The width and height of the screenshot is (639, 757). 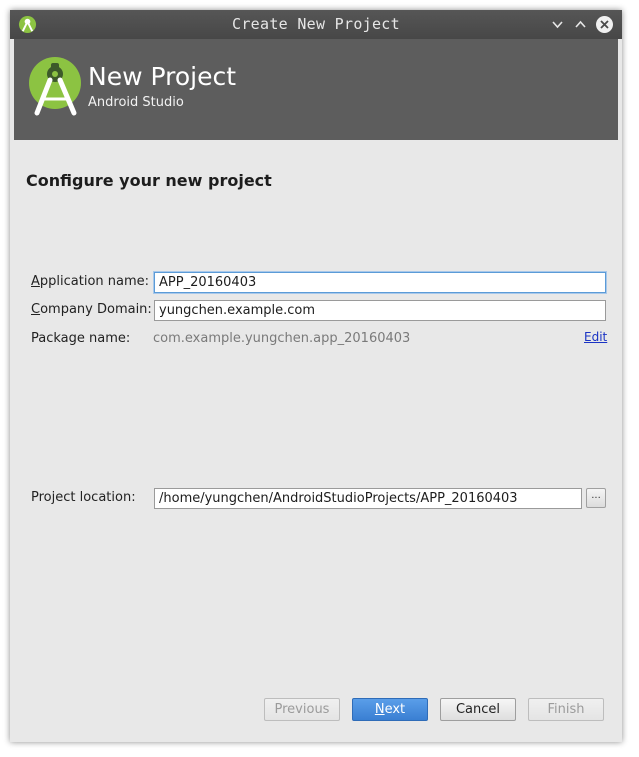 What do you see at coordinates (94, 281) in the screenshot?
I see `application-name-label-text: pplication name:` at bounding box center [94, 281].